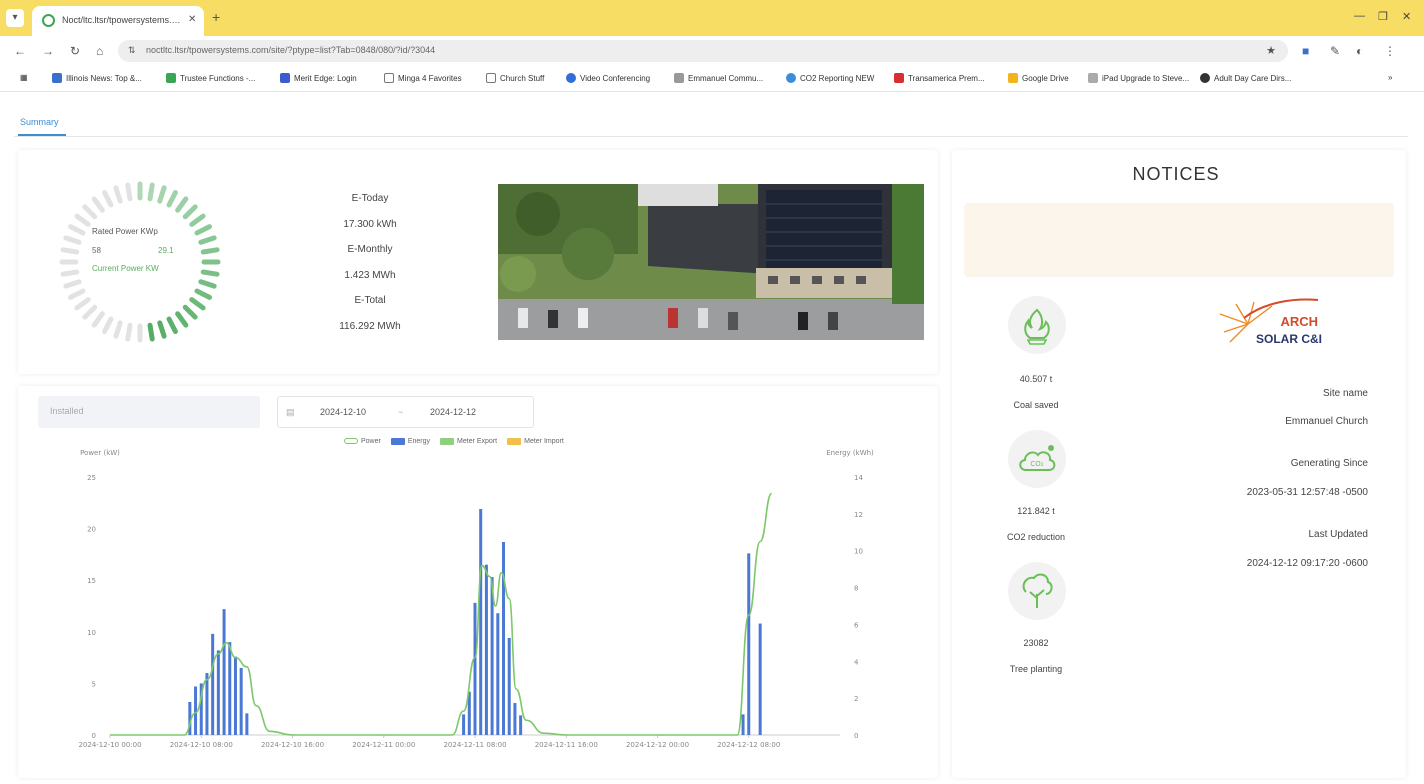  I want to click on tab-summary: Summary, so click(39, 122).